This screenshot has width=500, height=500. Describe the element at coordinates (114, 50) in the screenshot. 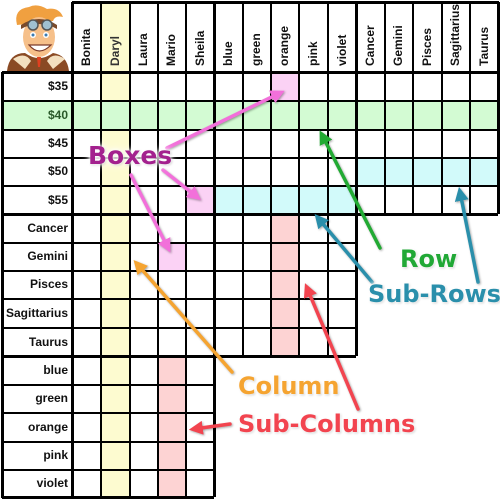

I see `column-header-daryl: Daryl` at that location.